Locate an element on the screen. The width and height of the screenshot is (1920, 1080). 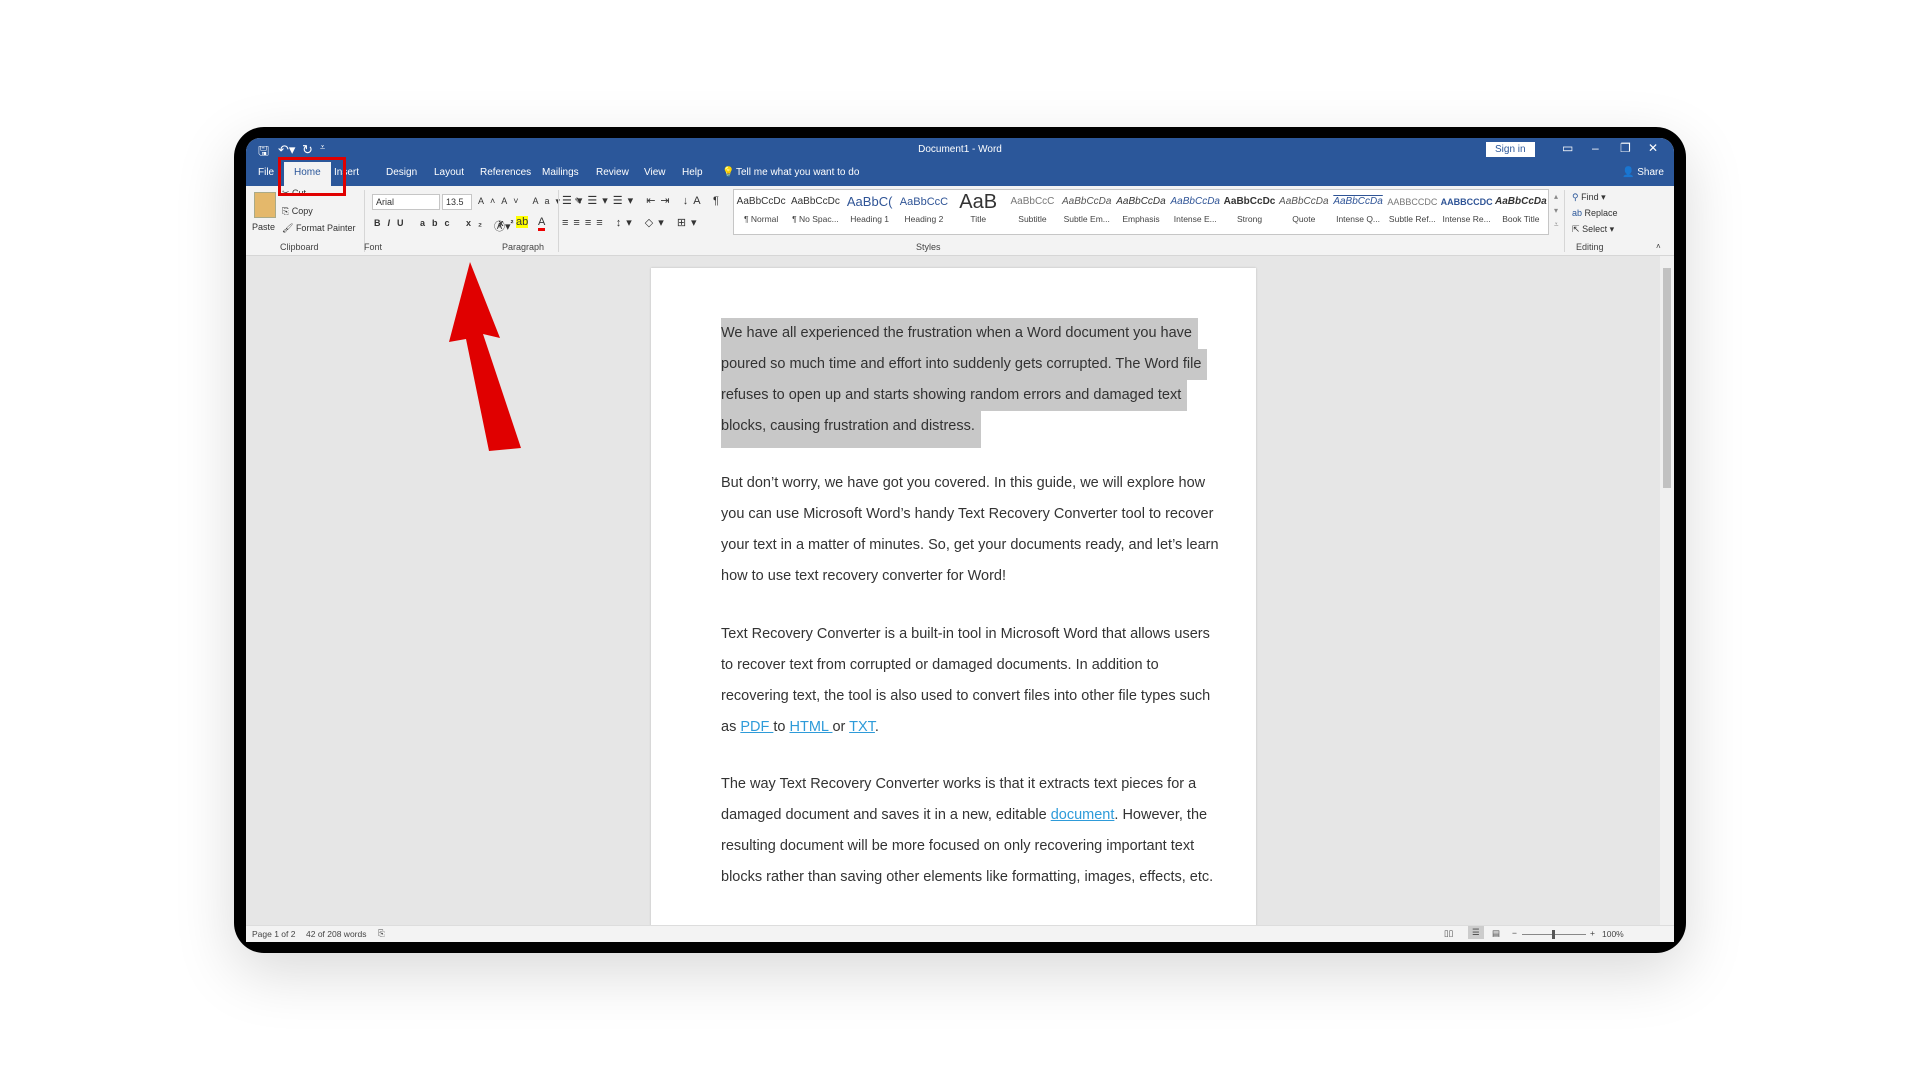
annotation-arrow is located at coordinates (485, 356).